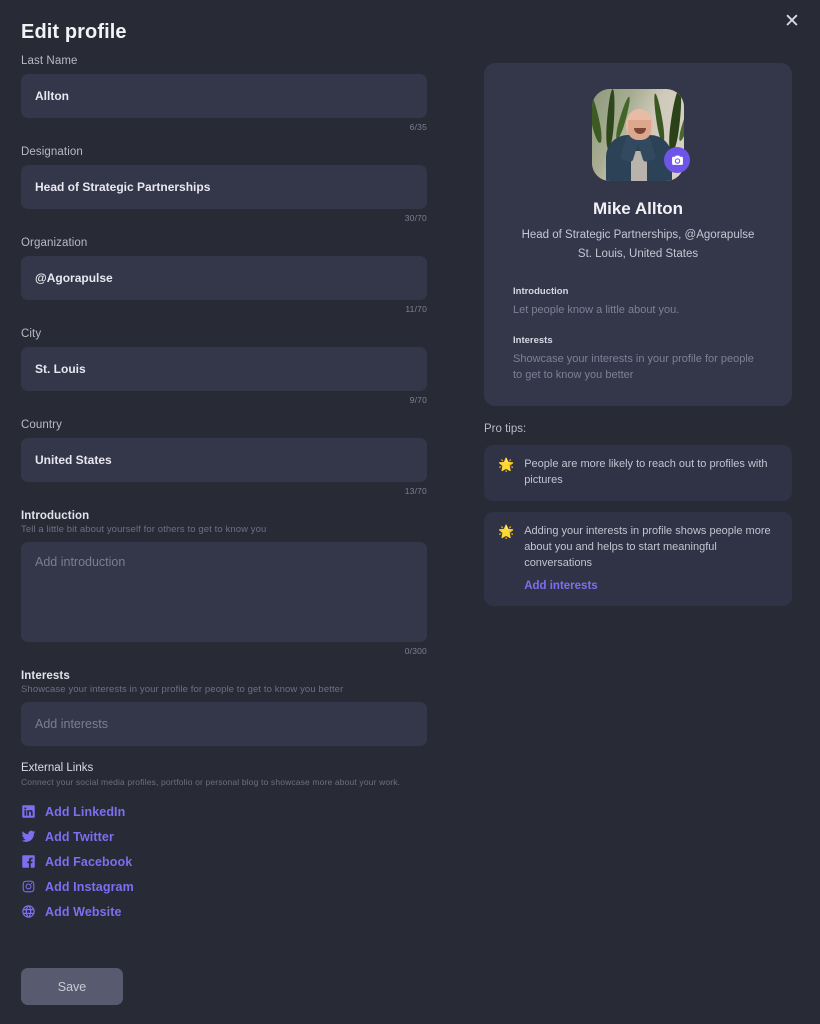  I want to click on add-website-link: Add Website, so click(224, 911).